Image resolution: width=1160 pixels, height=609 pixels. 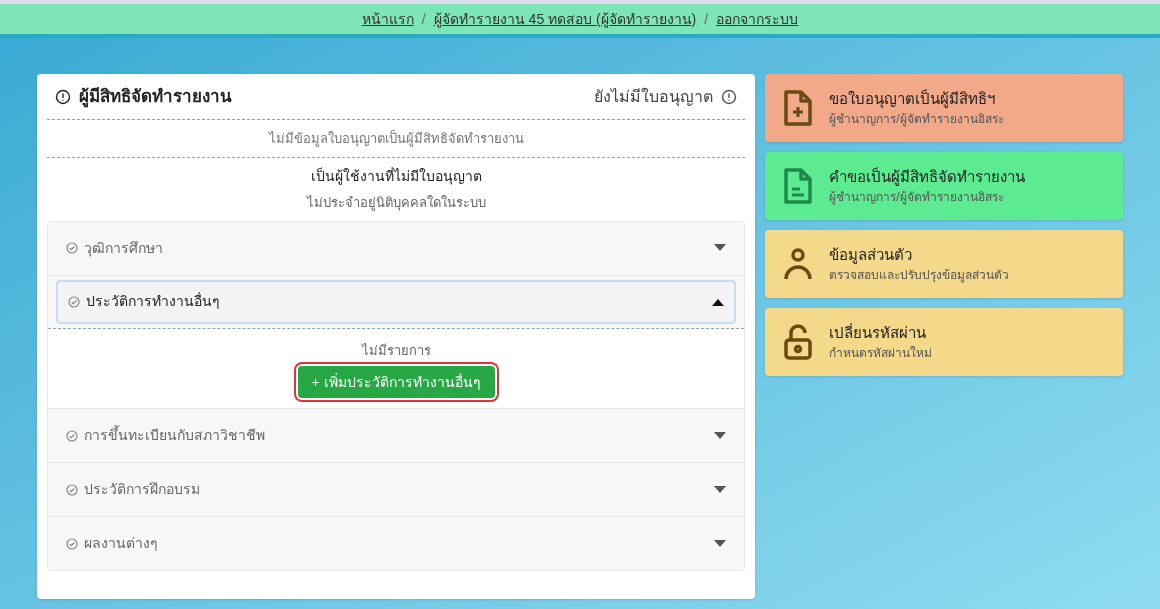 What do you see at coordinates (123, 248) in the screenshot?
I see `section-label: วุฒิการศึกษา` at bounding box center [123, 248].